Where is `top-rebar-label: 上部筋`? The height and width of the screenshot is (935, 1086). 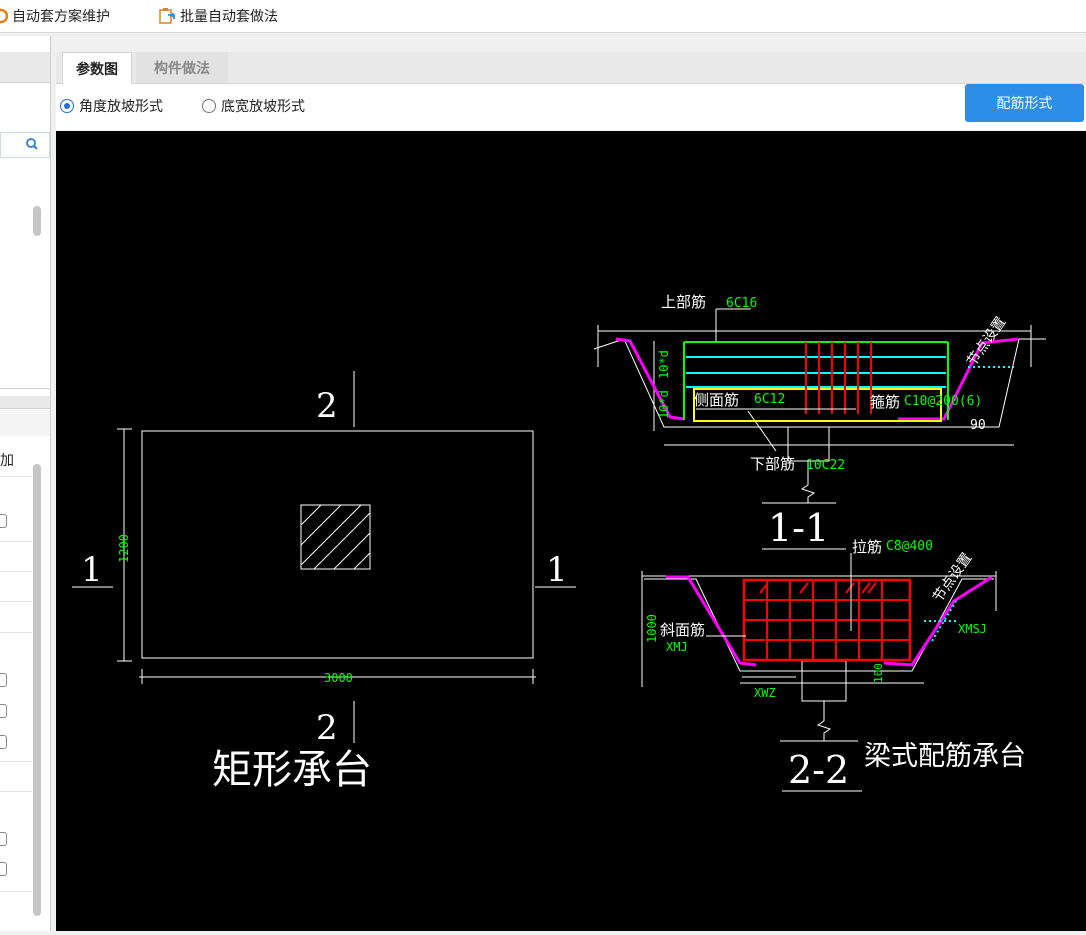 top-rebar-label: 上部筋 is located at coordinates (683, 302).